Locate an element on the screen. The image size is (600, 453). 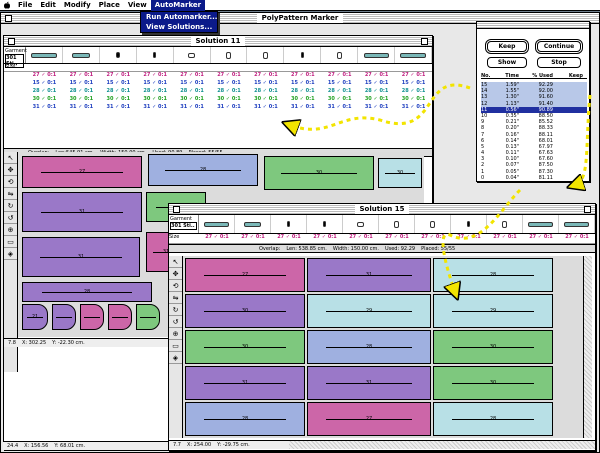
horizontal-scrollbar is located at coordinates (442, 444).